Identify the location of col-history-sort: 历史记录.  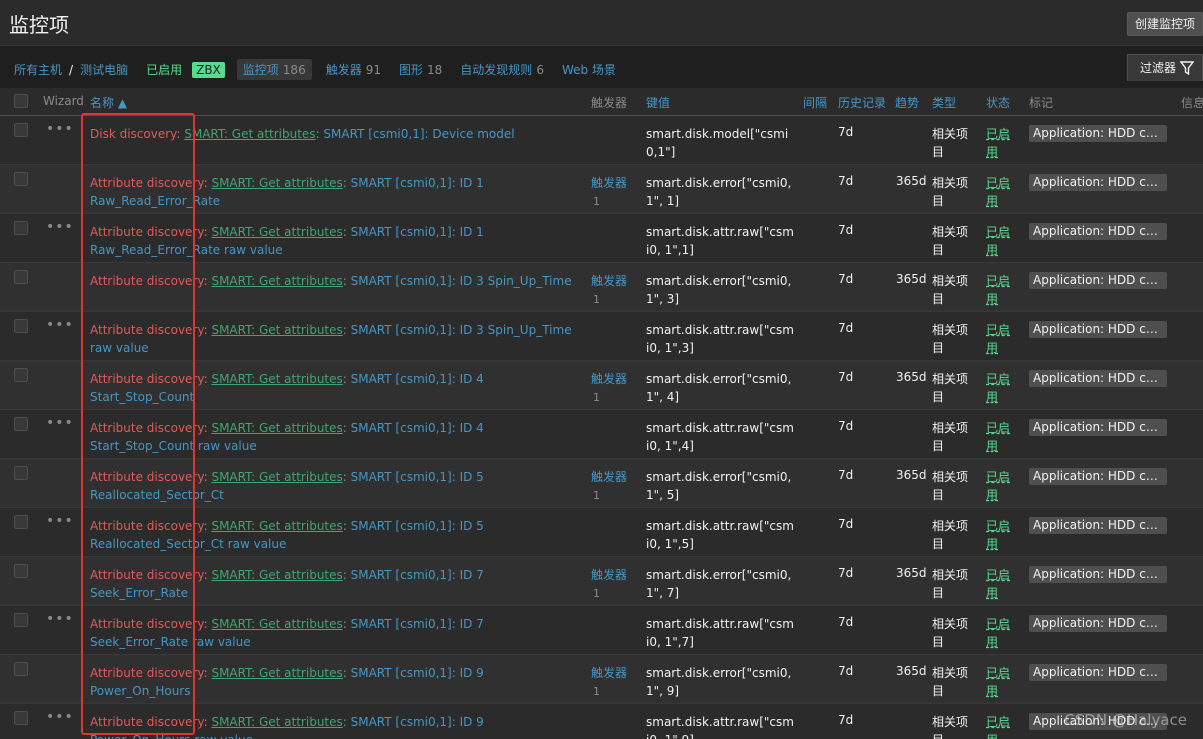
(862, 102).